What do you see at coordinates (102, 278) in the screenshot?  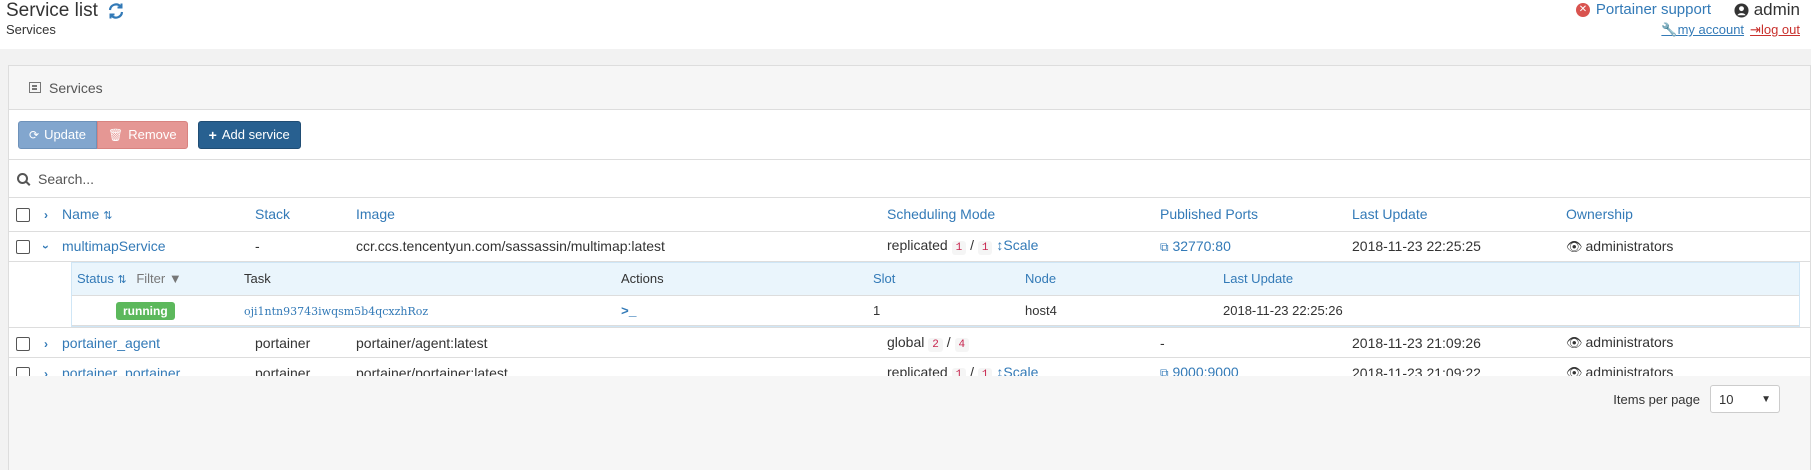 I see `column-header-status: Status ⇅` at bounding box center [102, 278].